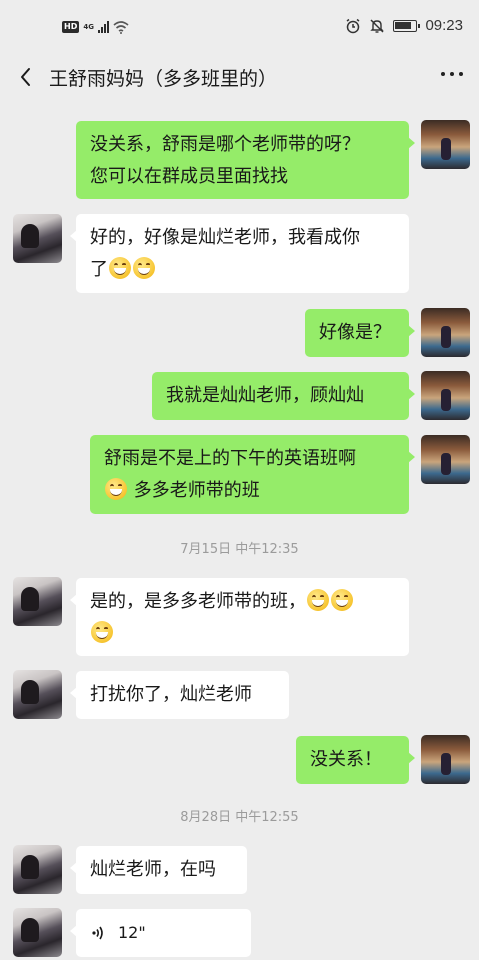 The height and width of the screenshot is (960, 479). Describe the element at coordinates (230, 458) in the screenshot. I see `message-line: 舒雨是不是上的下午的英语班啊` at that location.